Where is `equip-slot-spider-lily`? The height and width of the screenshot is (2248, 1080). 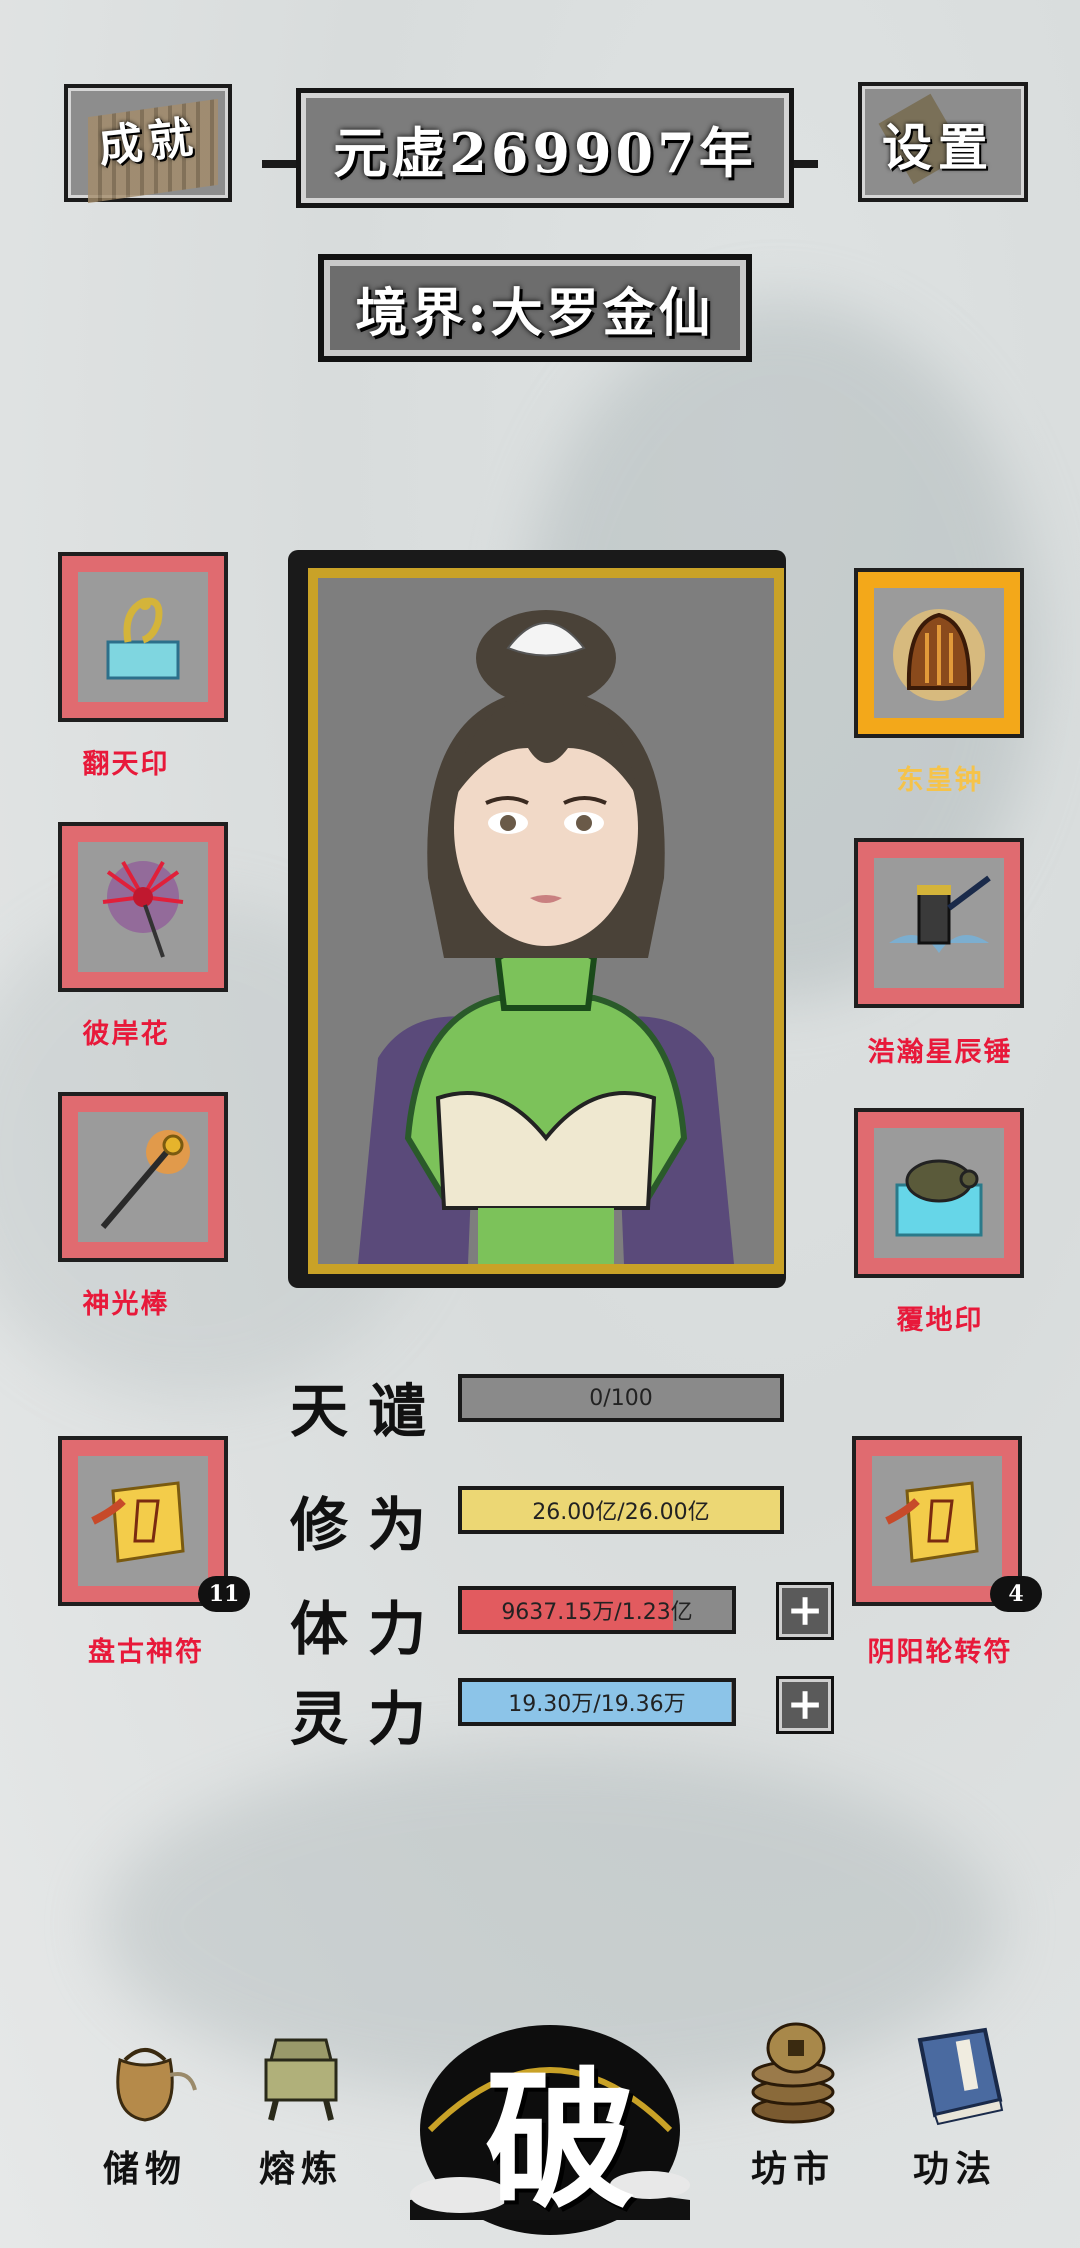
equip-slot-spider-lily is located at coordinates (143, 907).